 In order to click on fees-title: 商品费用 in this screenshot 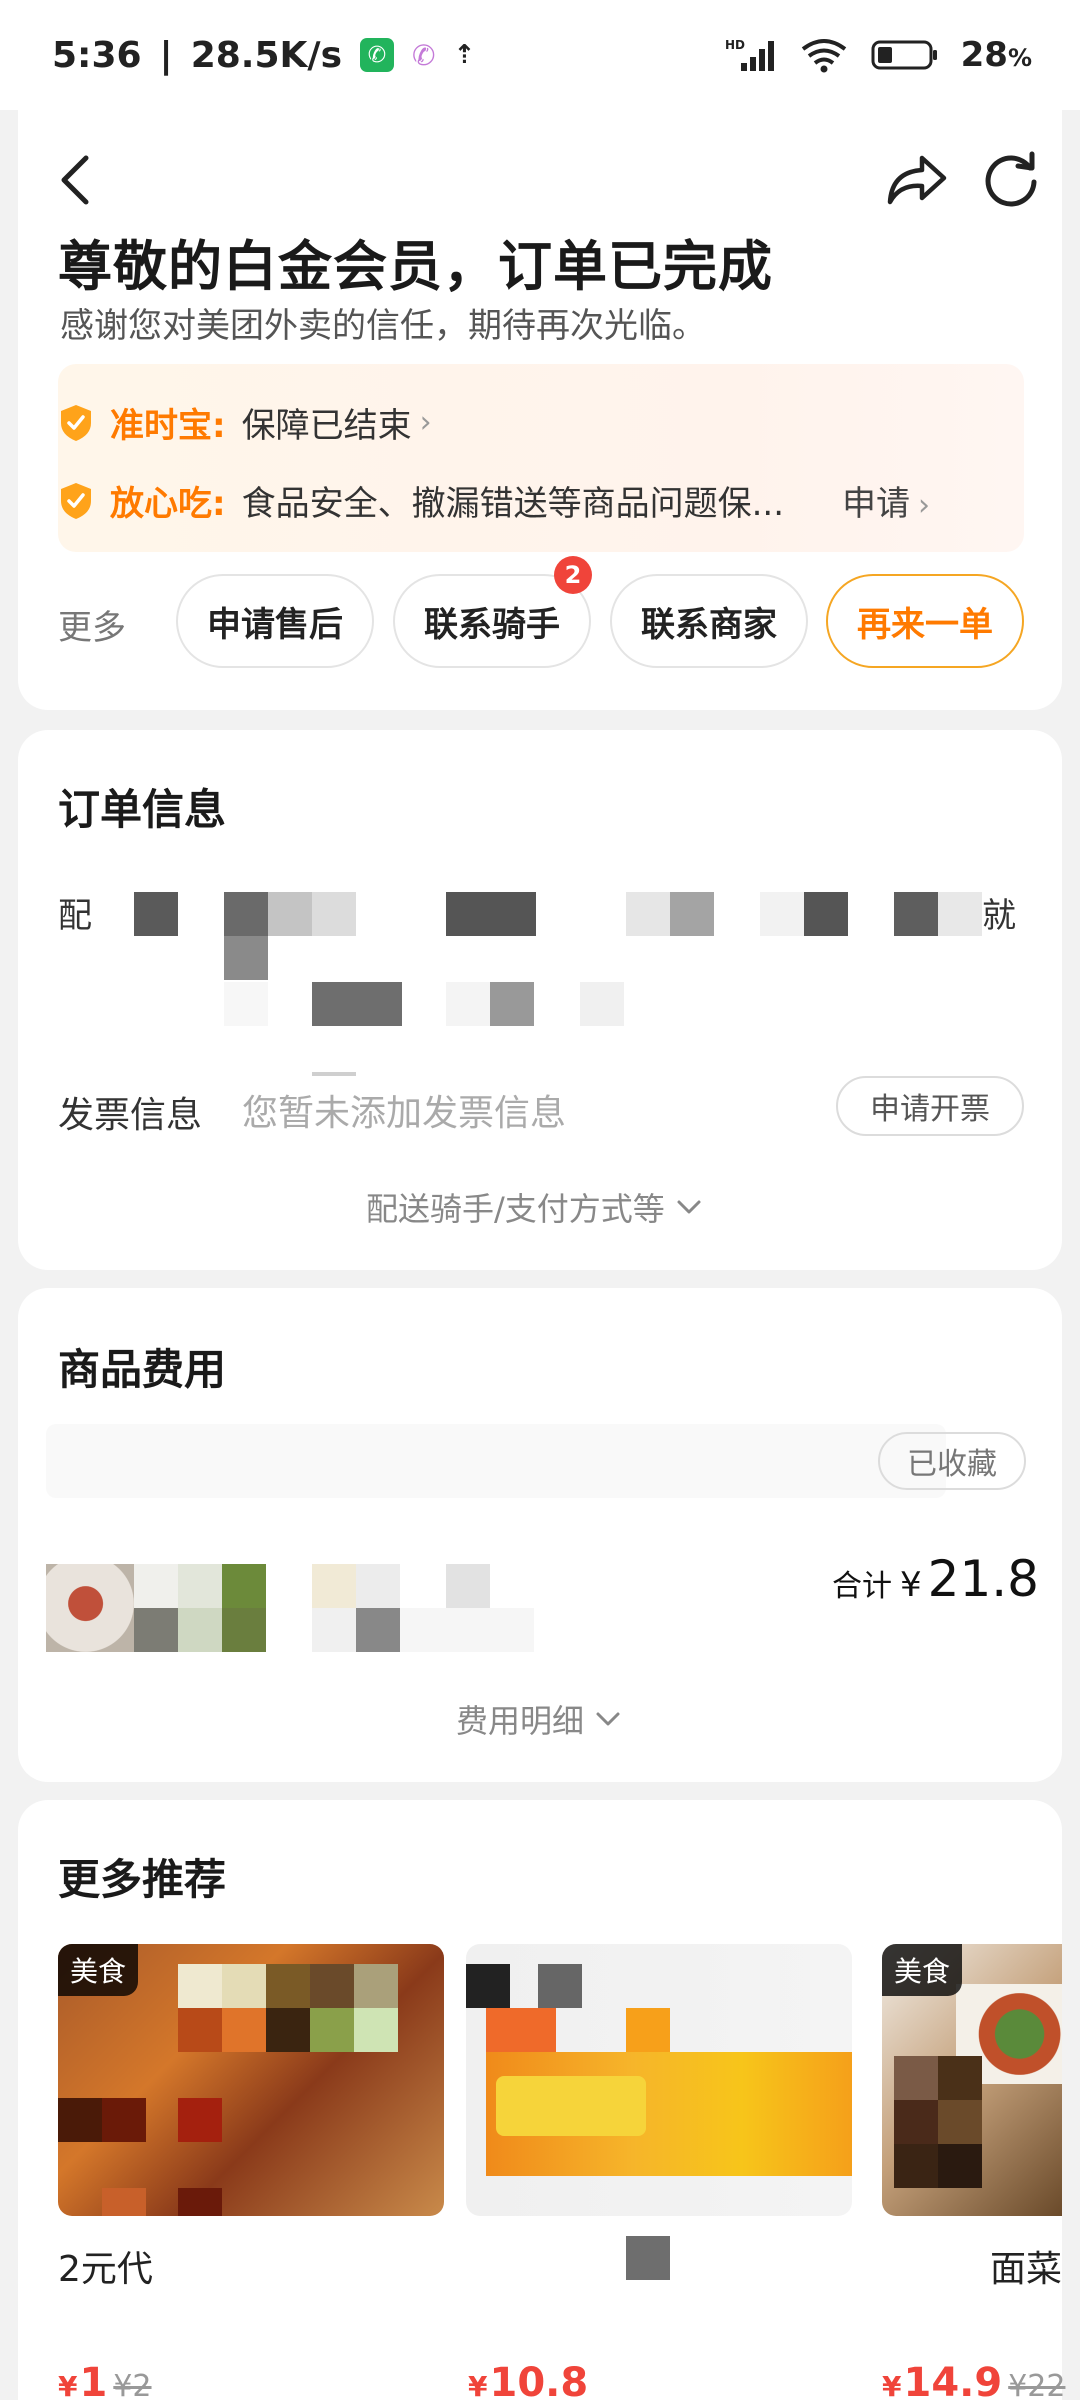, I will do `click(142, 1369)`.